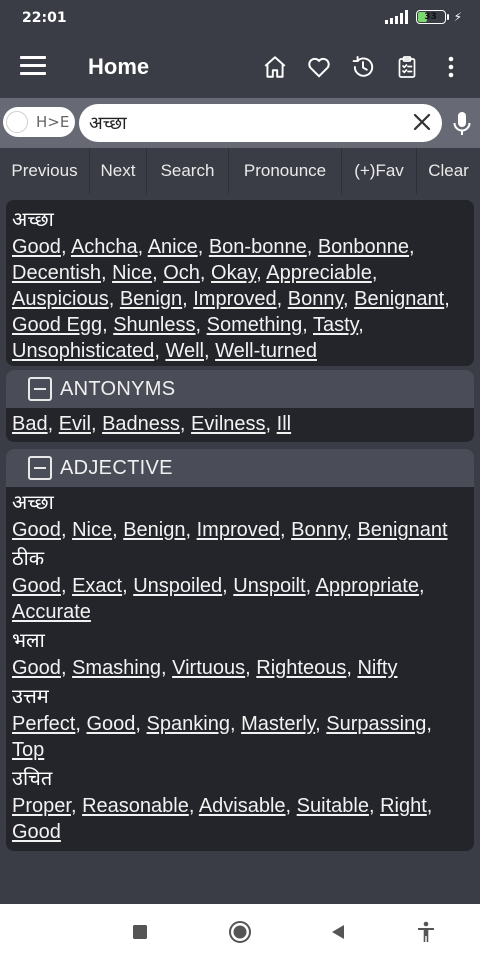 The width and height of the screenshot is (480, 960). I want to click on history-icon, so click(363, 67).